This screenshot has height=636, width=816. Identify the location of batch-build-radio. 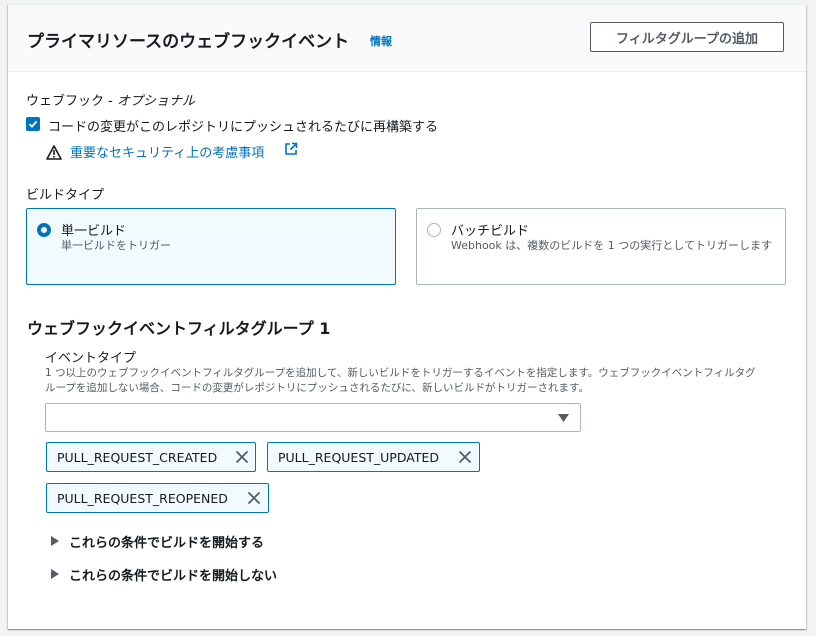
(434, 230).